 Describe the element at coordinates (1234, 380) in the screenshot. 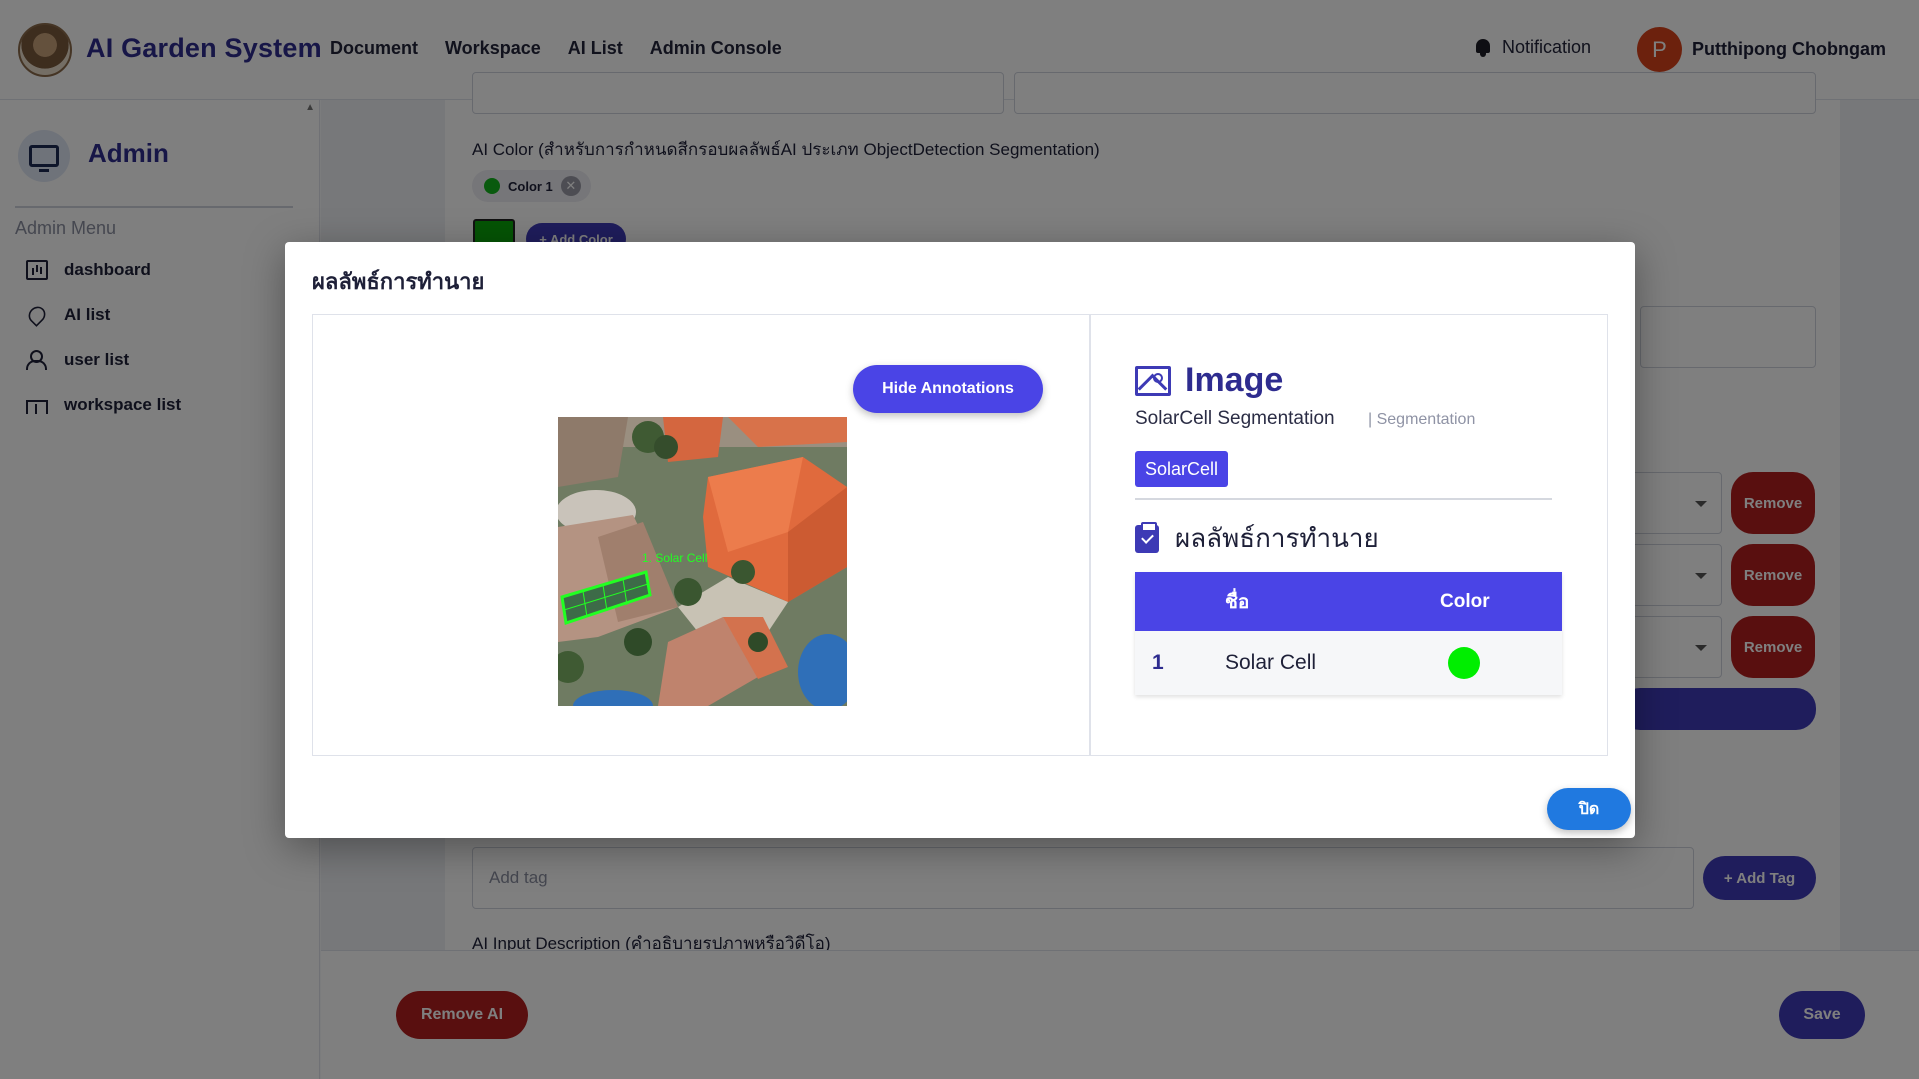

I see `image-title: Image` at that location.